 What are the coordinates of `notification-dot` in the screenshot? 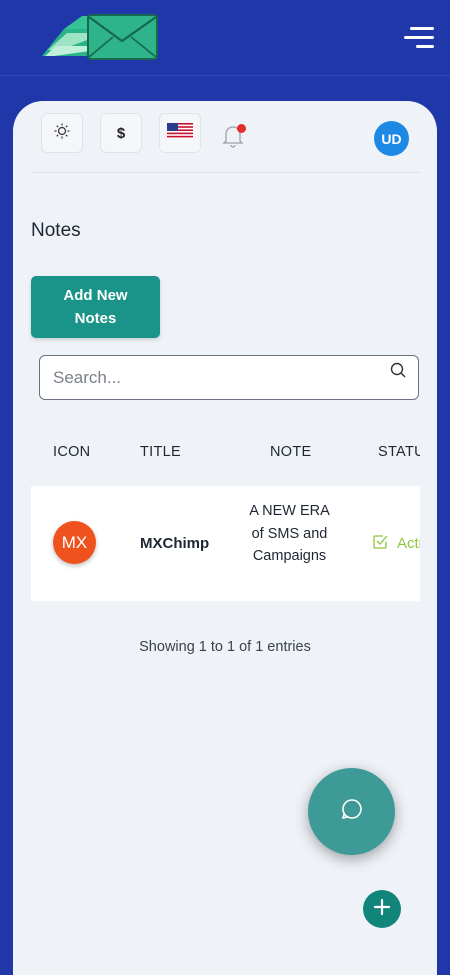 It's located at (241, 128).